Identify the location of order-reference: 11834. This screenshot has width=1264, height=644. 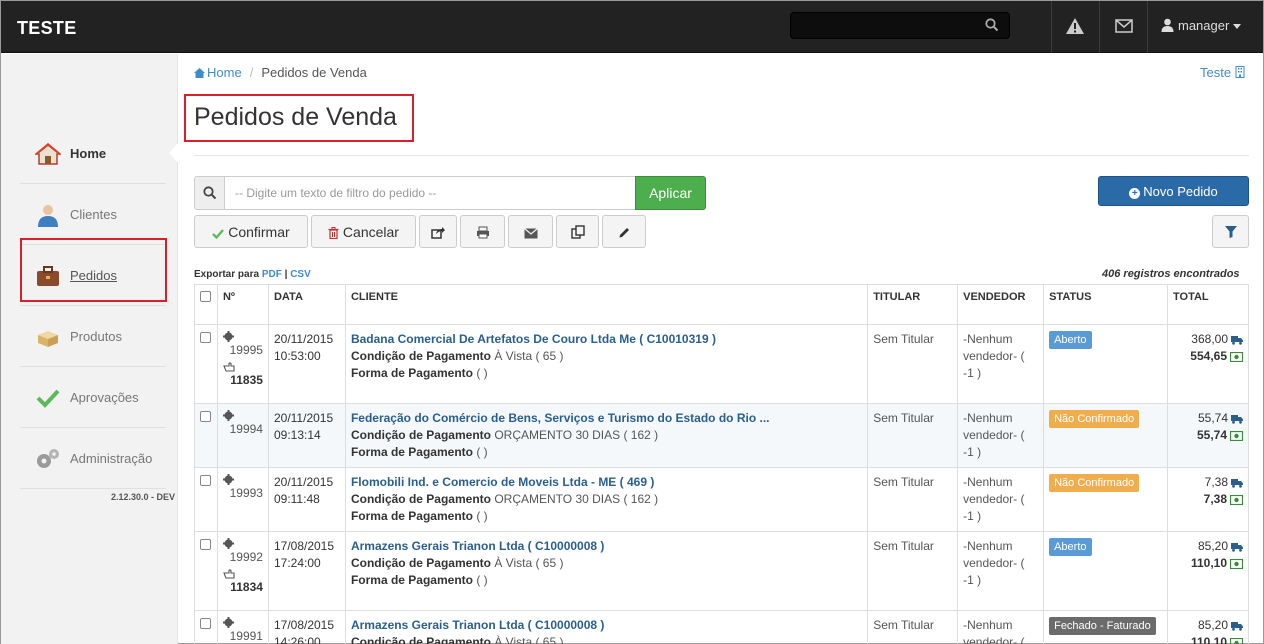
(243, 581).